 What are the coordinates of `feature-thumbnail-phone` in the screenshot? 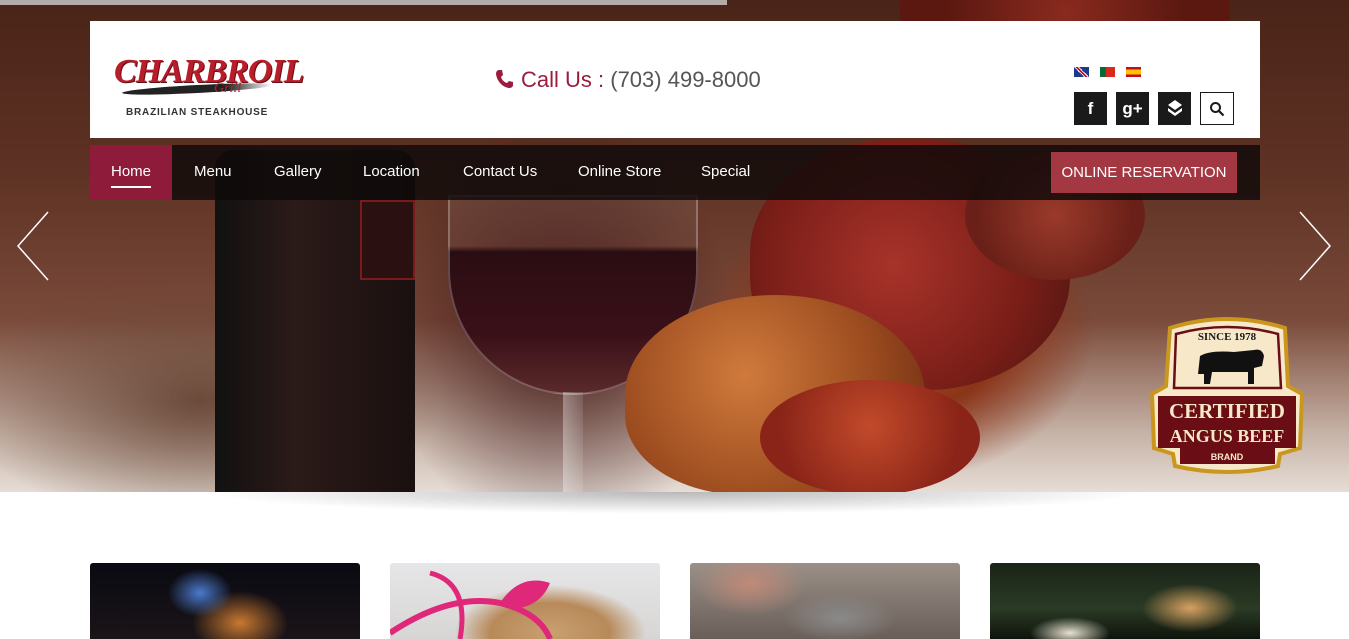 It's located at (825, 601).